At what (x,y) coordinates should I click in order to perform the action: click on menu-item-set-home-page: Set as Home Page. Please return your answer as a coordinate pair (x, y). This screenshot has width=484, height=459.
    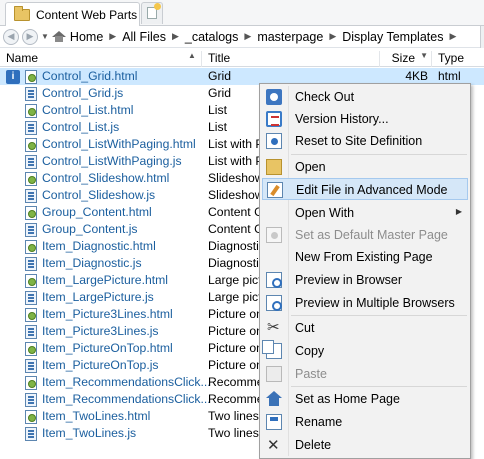
    Looking at the image, I should click on (365, 399).